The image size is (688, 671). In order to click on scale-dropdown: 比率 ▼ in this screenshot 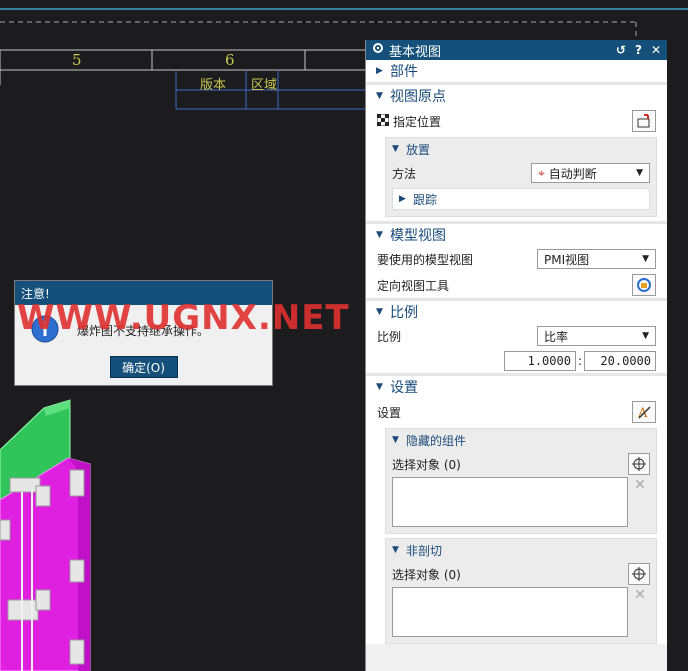, I will do `click(596, 336)`.